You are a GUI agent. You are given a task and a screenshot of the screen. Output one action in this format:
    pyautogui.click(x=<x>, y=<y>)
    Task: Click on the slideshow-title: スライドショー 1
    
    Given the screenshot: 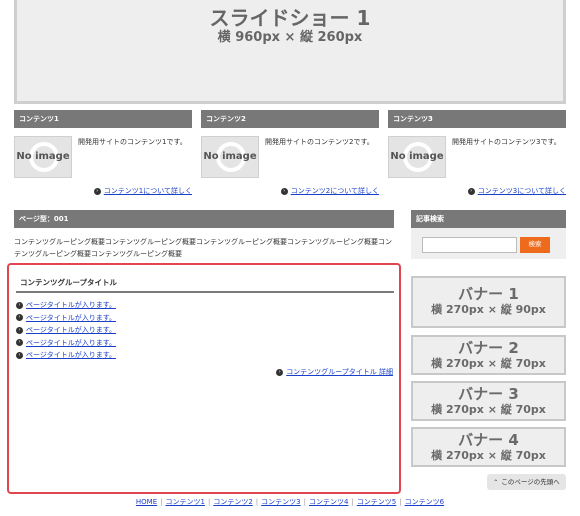 What is the action you would take?
    pyautogui.click(x=290, y=18)
    